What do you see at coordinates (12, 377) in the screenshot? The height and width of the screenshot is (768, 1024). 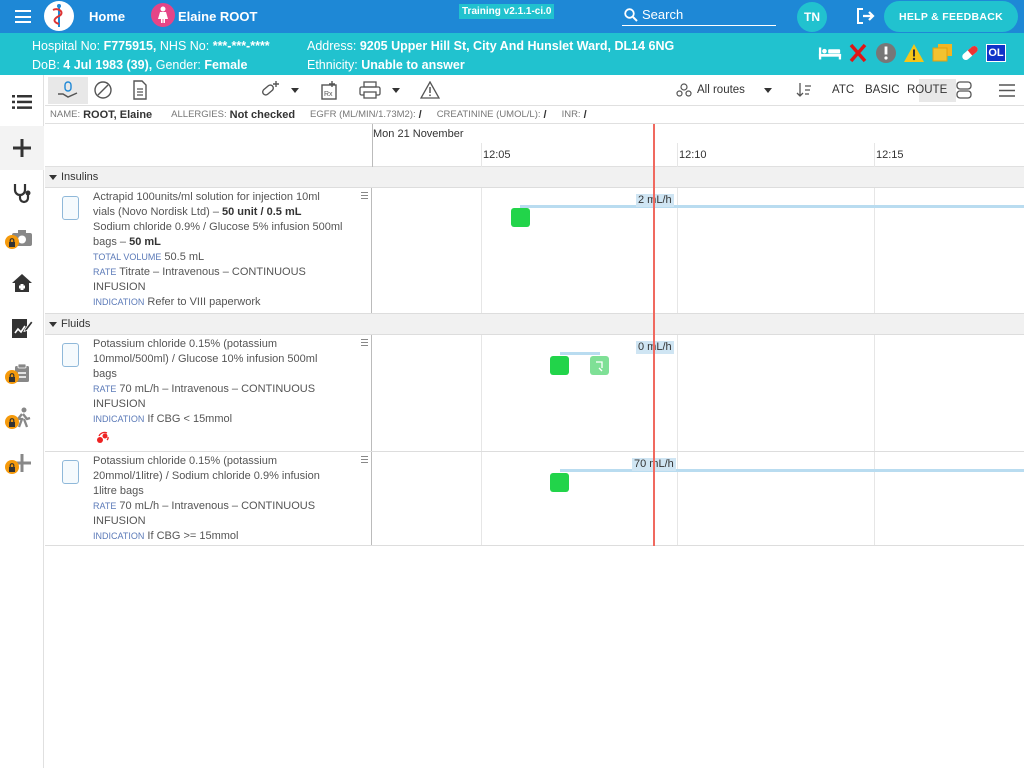 I see `lock-icon` at bounding box center [12, 377].